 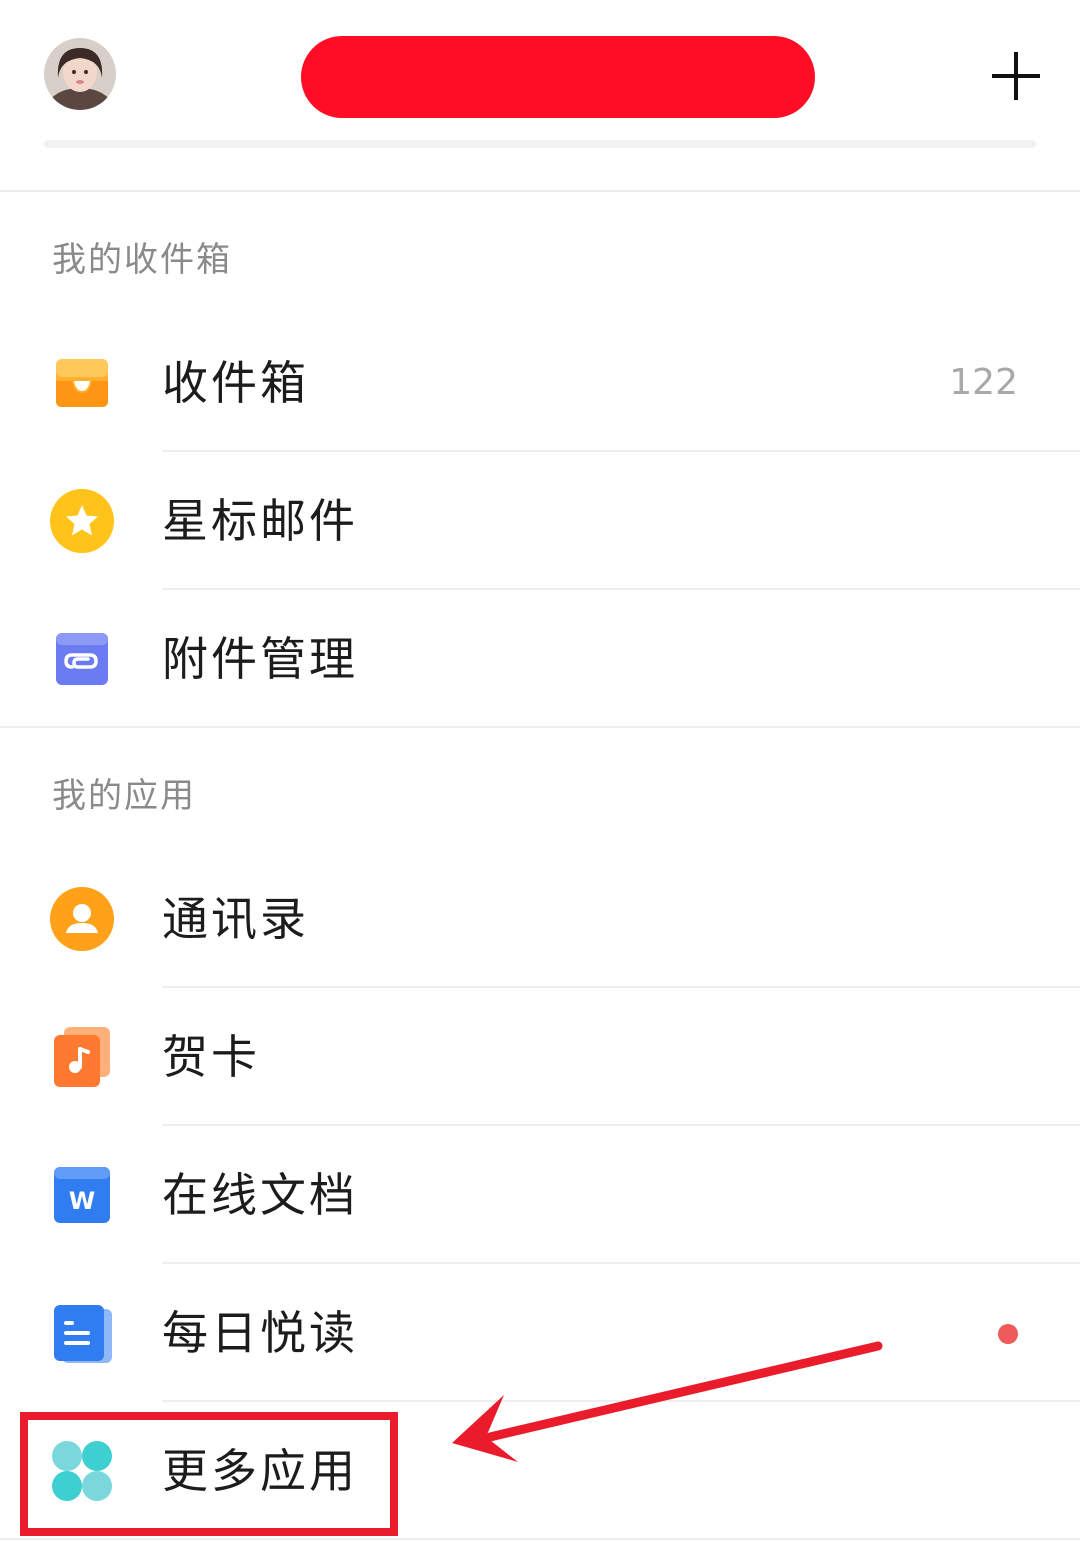 What do you see at coordinates (82, 521) in the screenshot?
I see `star-icon` at bounding box center [82, 521].